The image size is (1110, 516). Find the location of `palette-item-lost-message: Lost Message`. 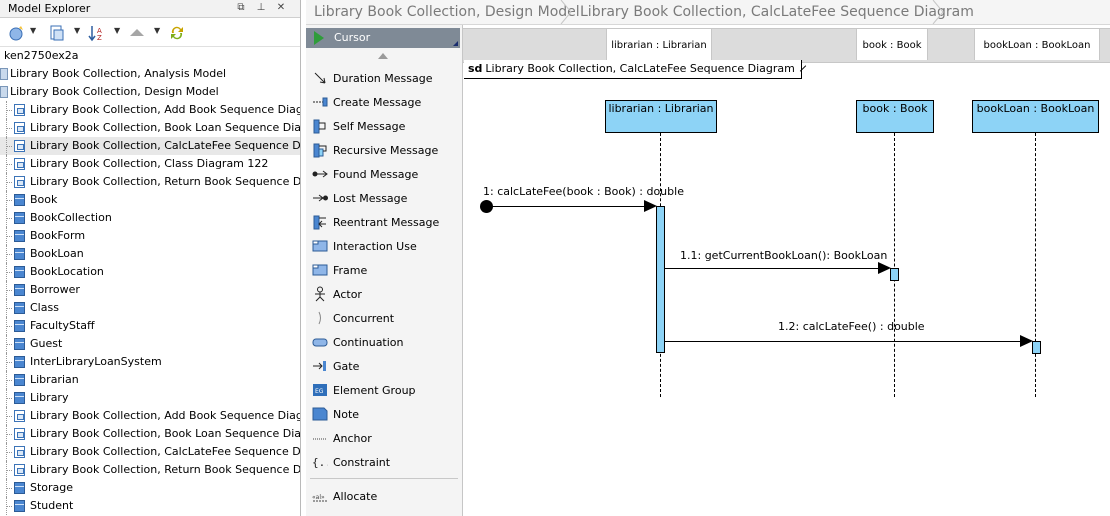

palette-item-lost-message: Lost Message is located at coordinates (383, 198).